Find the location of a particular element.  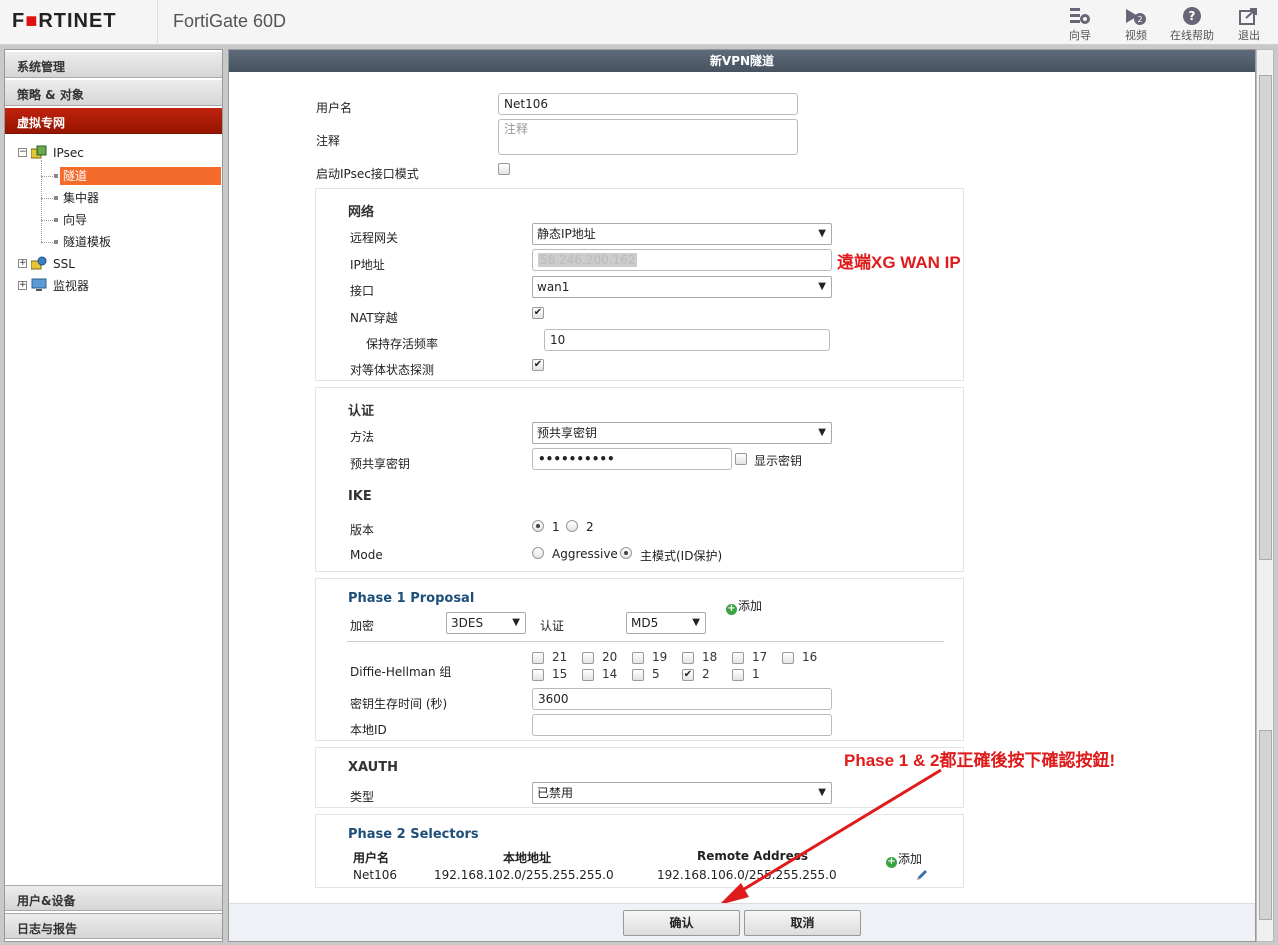

dh-group-18-label: 18 is located at coordinates (710, 657).